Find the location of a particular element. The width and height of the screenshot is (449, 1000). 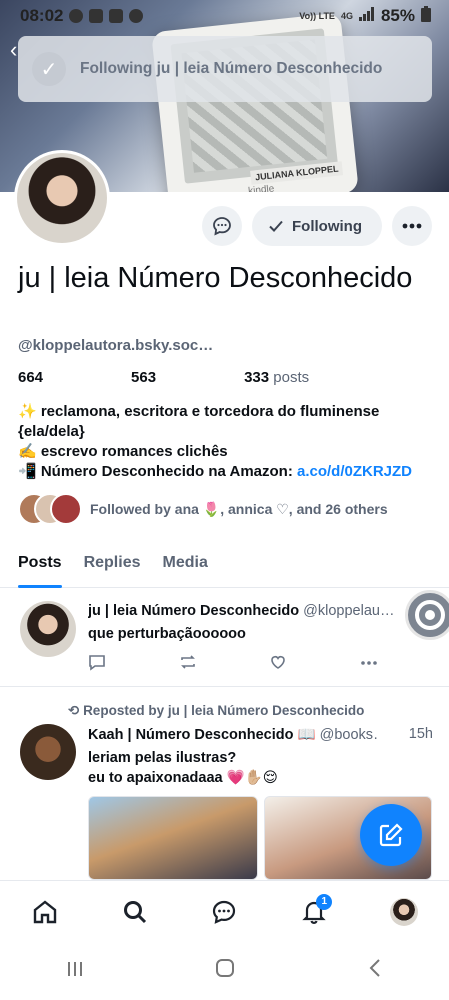

following-count: 563 is located at coordinates (143, 377).